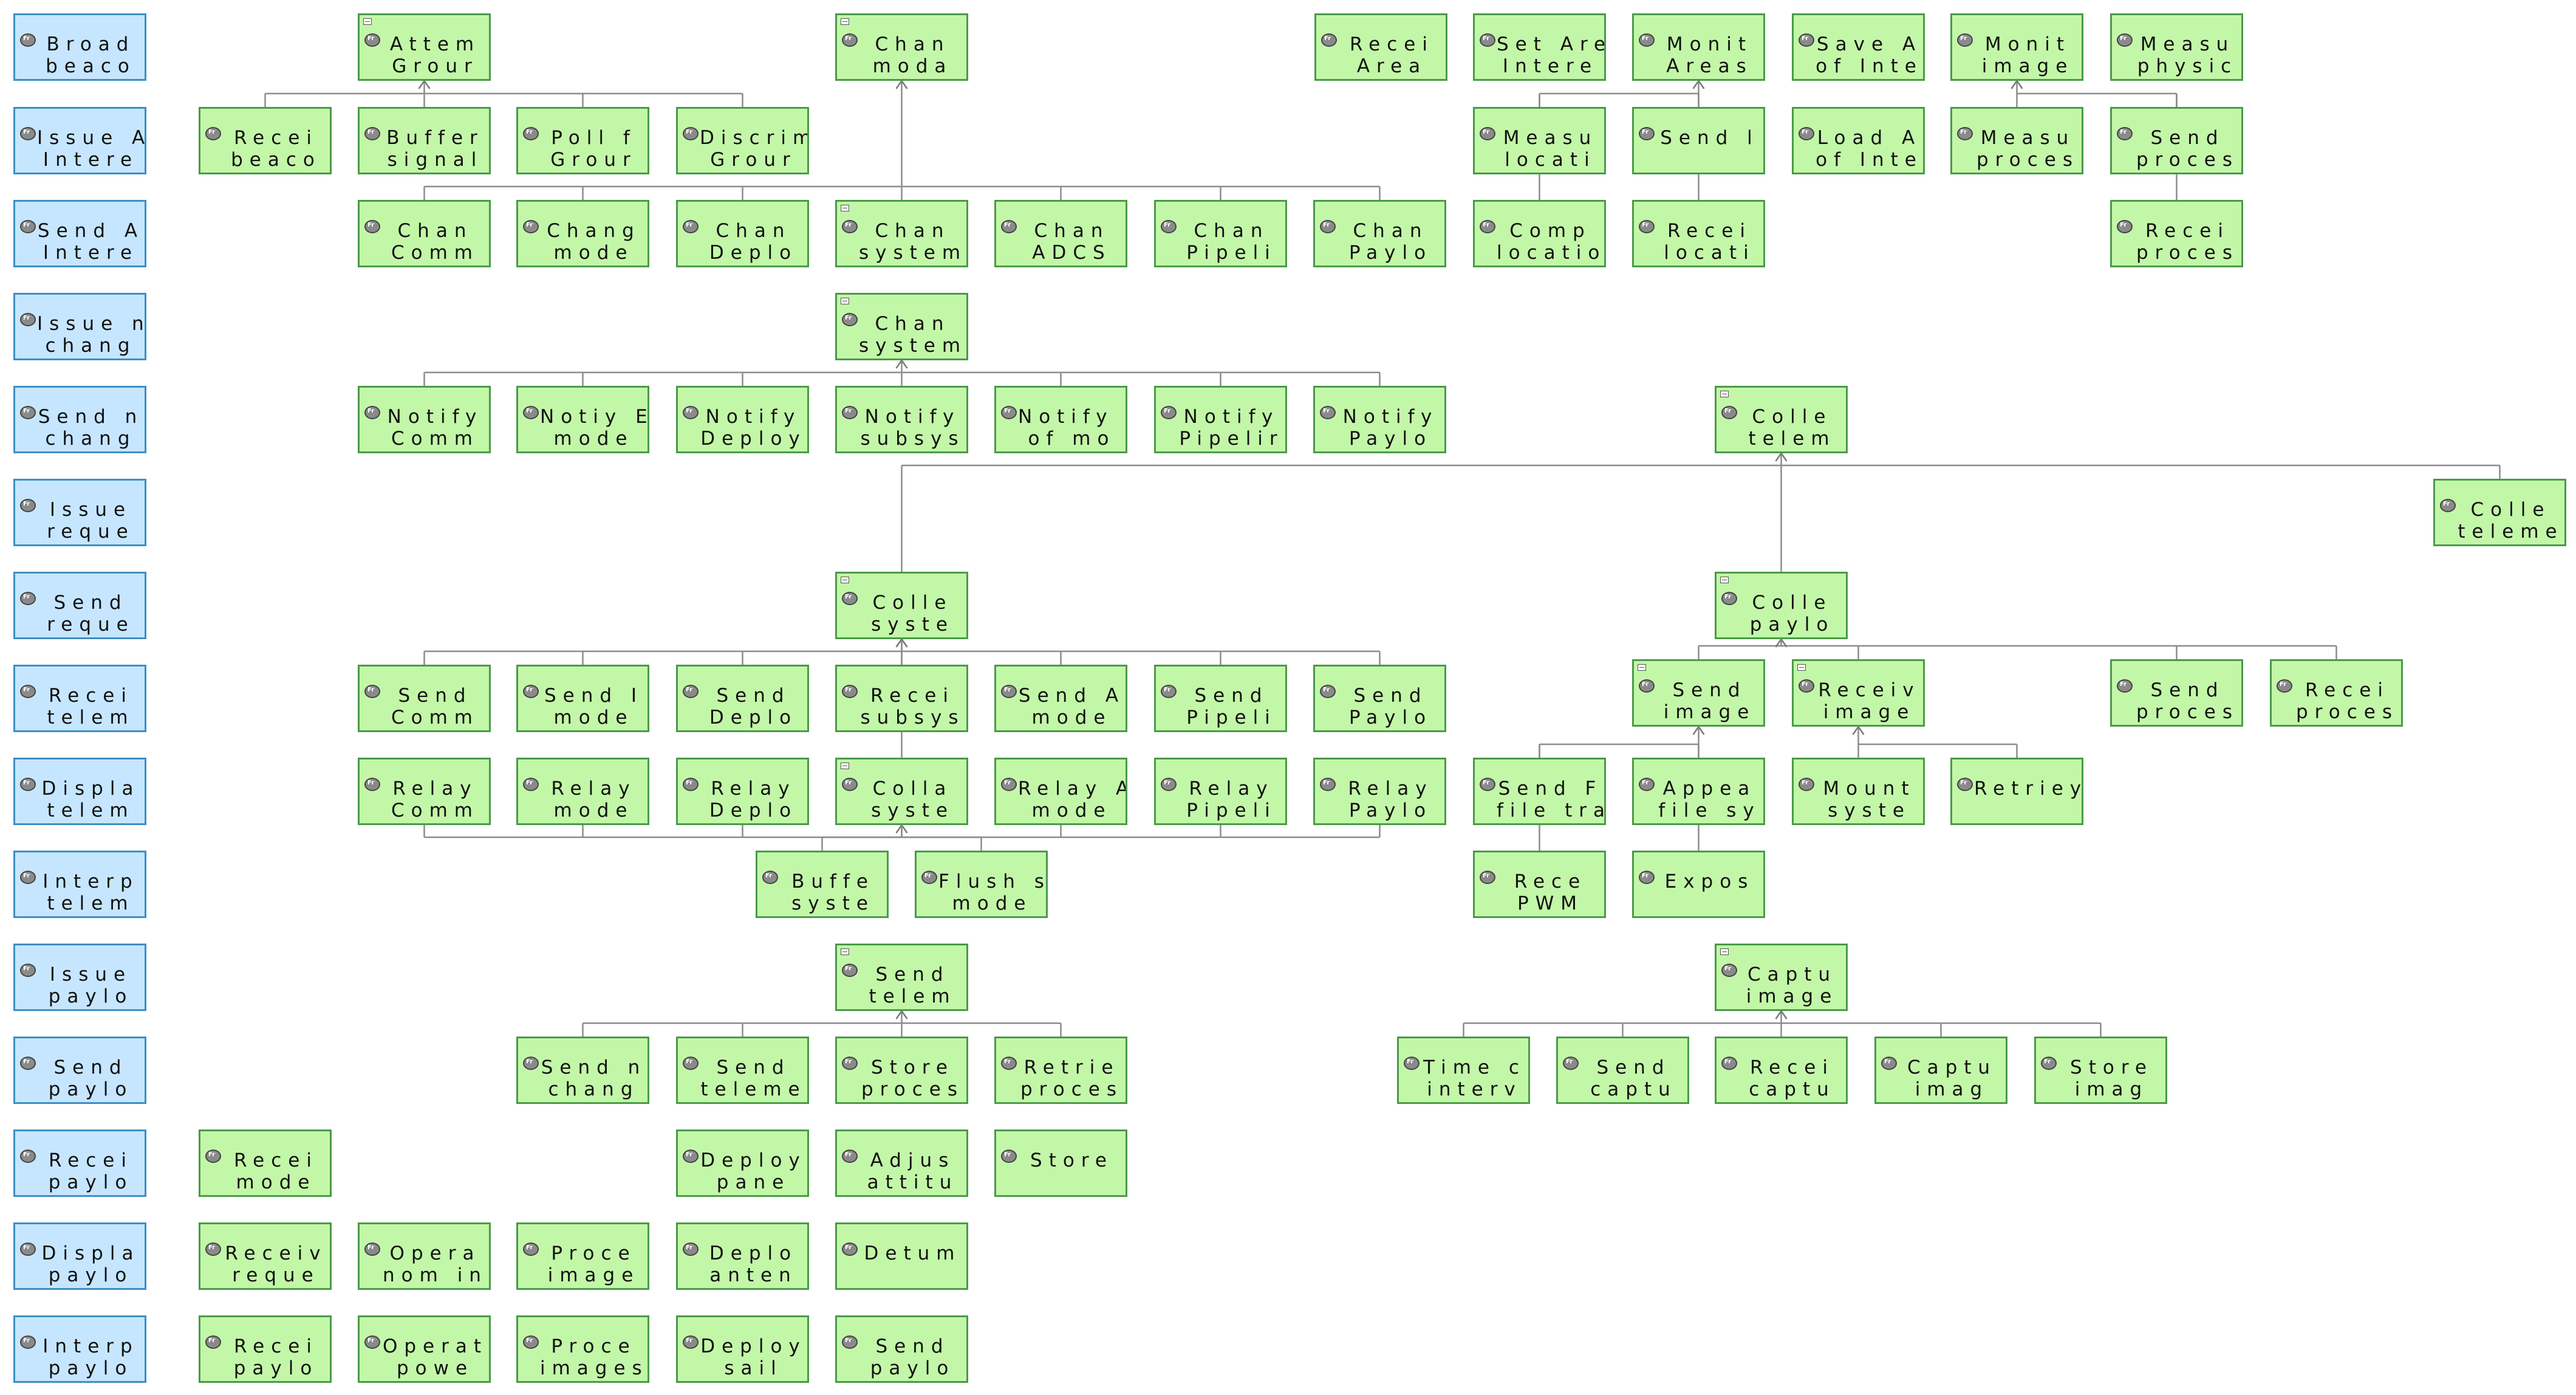  What do you see at coordinates (79, 233) in the screenshot?
I see `requirement-node-r3: Send AIntere` at bounding box center [79, 233].